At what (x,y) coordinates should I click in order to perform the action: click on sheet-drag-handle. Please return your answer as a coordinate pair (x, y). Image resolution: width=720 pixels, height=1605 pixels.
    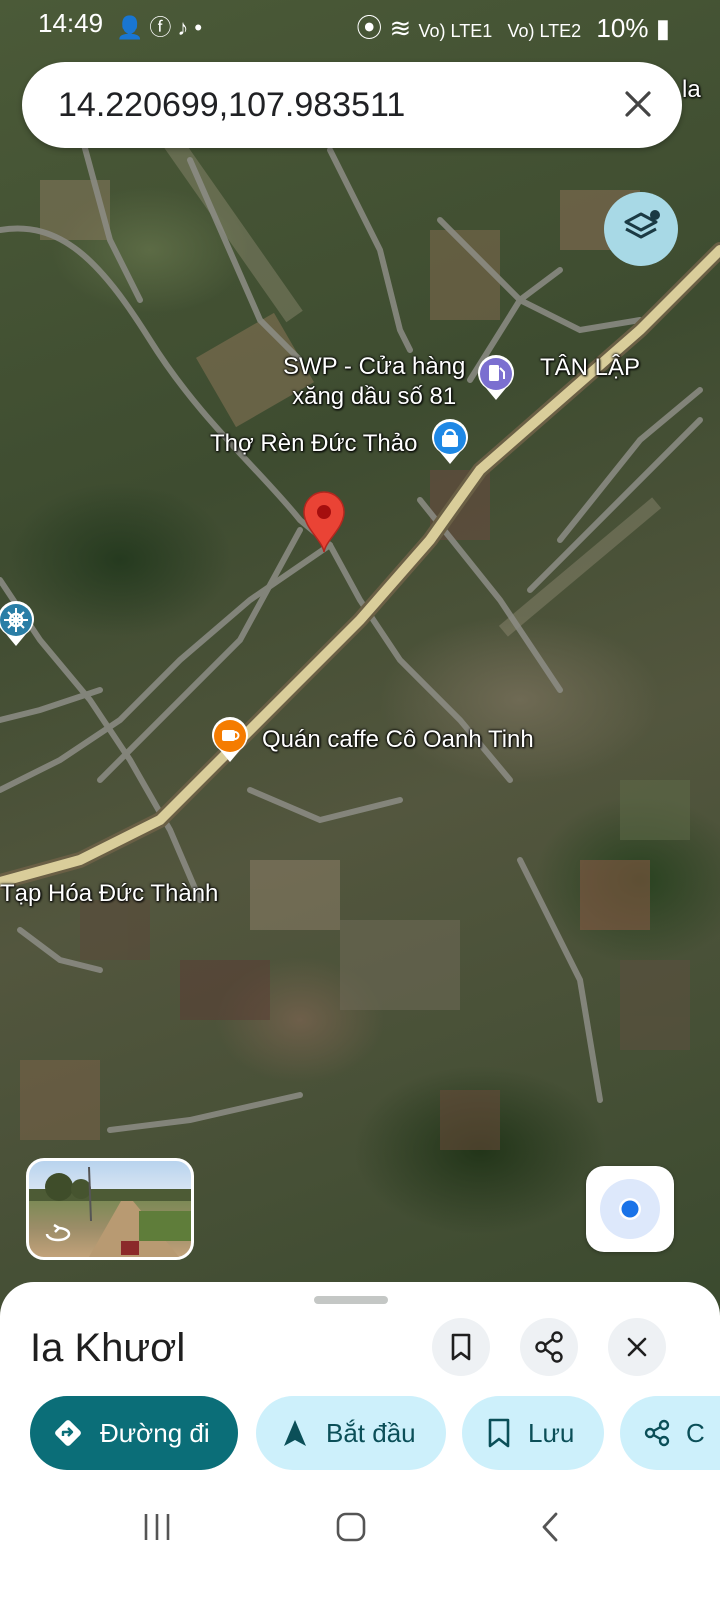
    Looking at the image, I should click on (351, 1300).